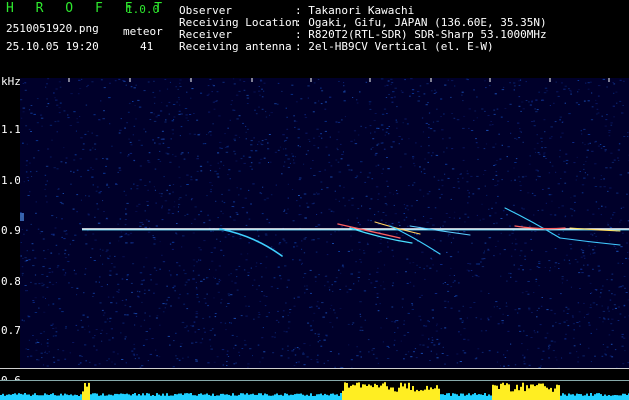 The image size is (629, 400). What do you see at coordinates (143, 9) in the screenshot?
I see `app-version: 1.0.0` at bounding box center [143, 9].